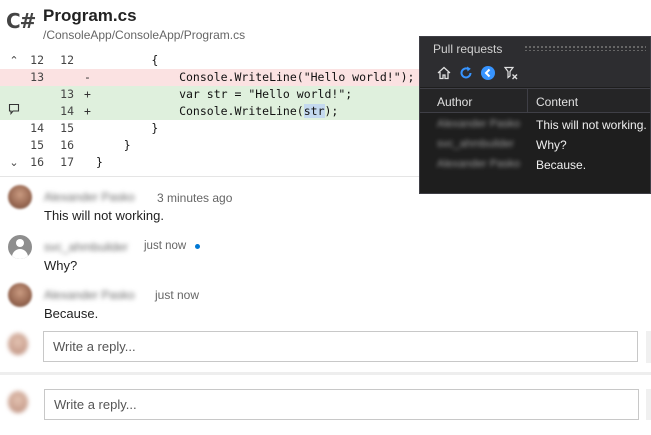  What do you see at coordinates (21, 21) in the screenshot?
I see `csharp-file-icon: C#` at bounding box center [21, 21].